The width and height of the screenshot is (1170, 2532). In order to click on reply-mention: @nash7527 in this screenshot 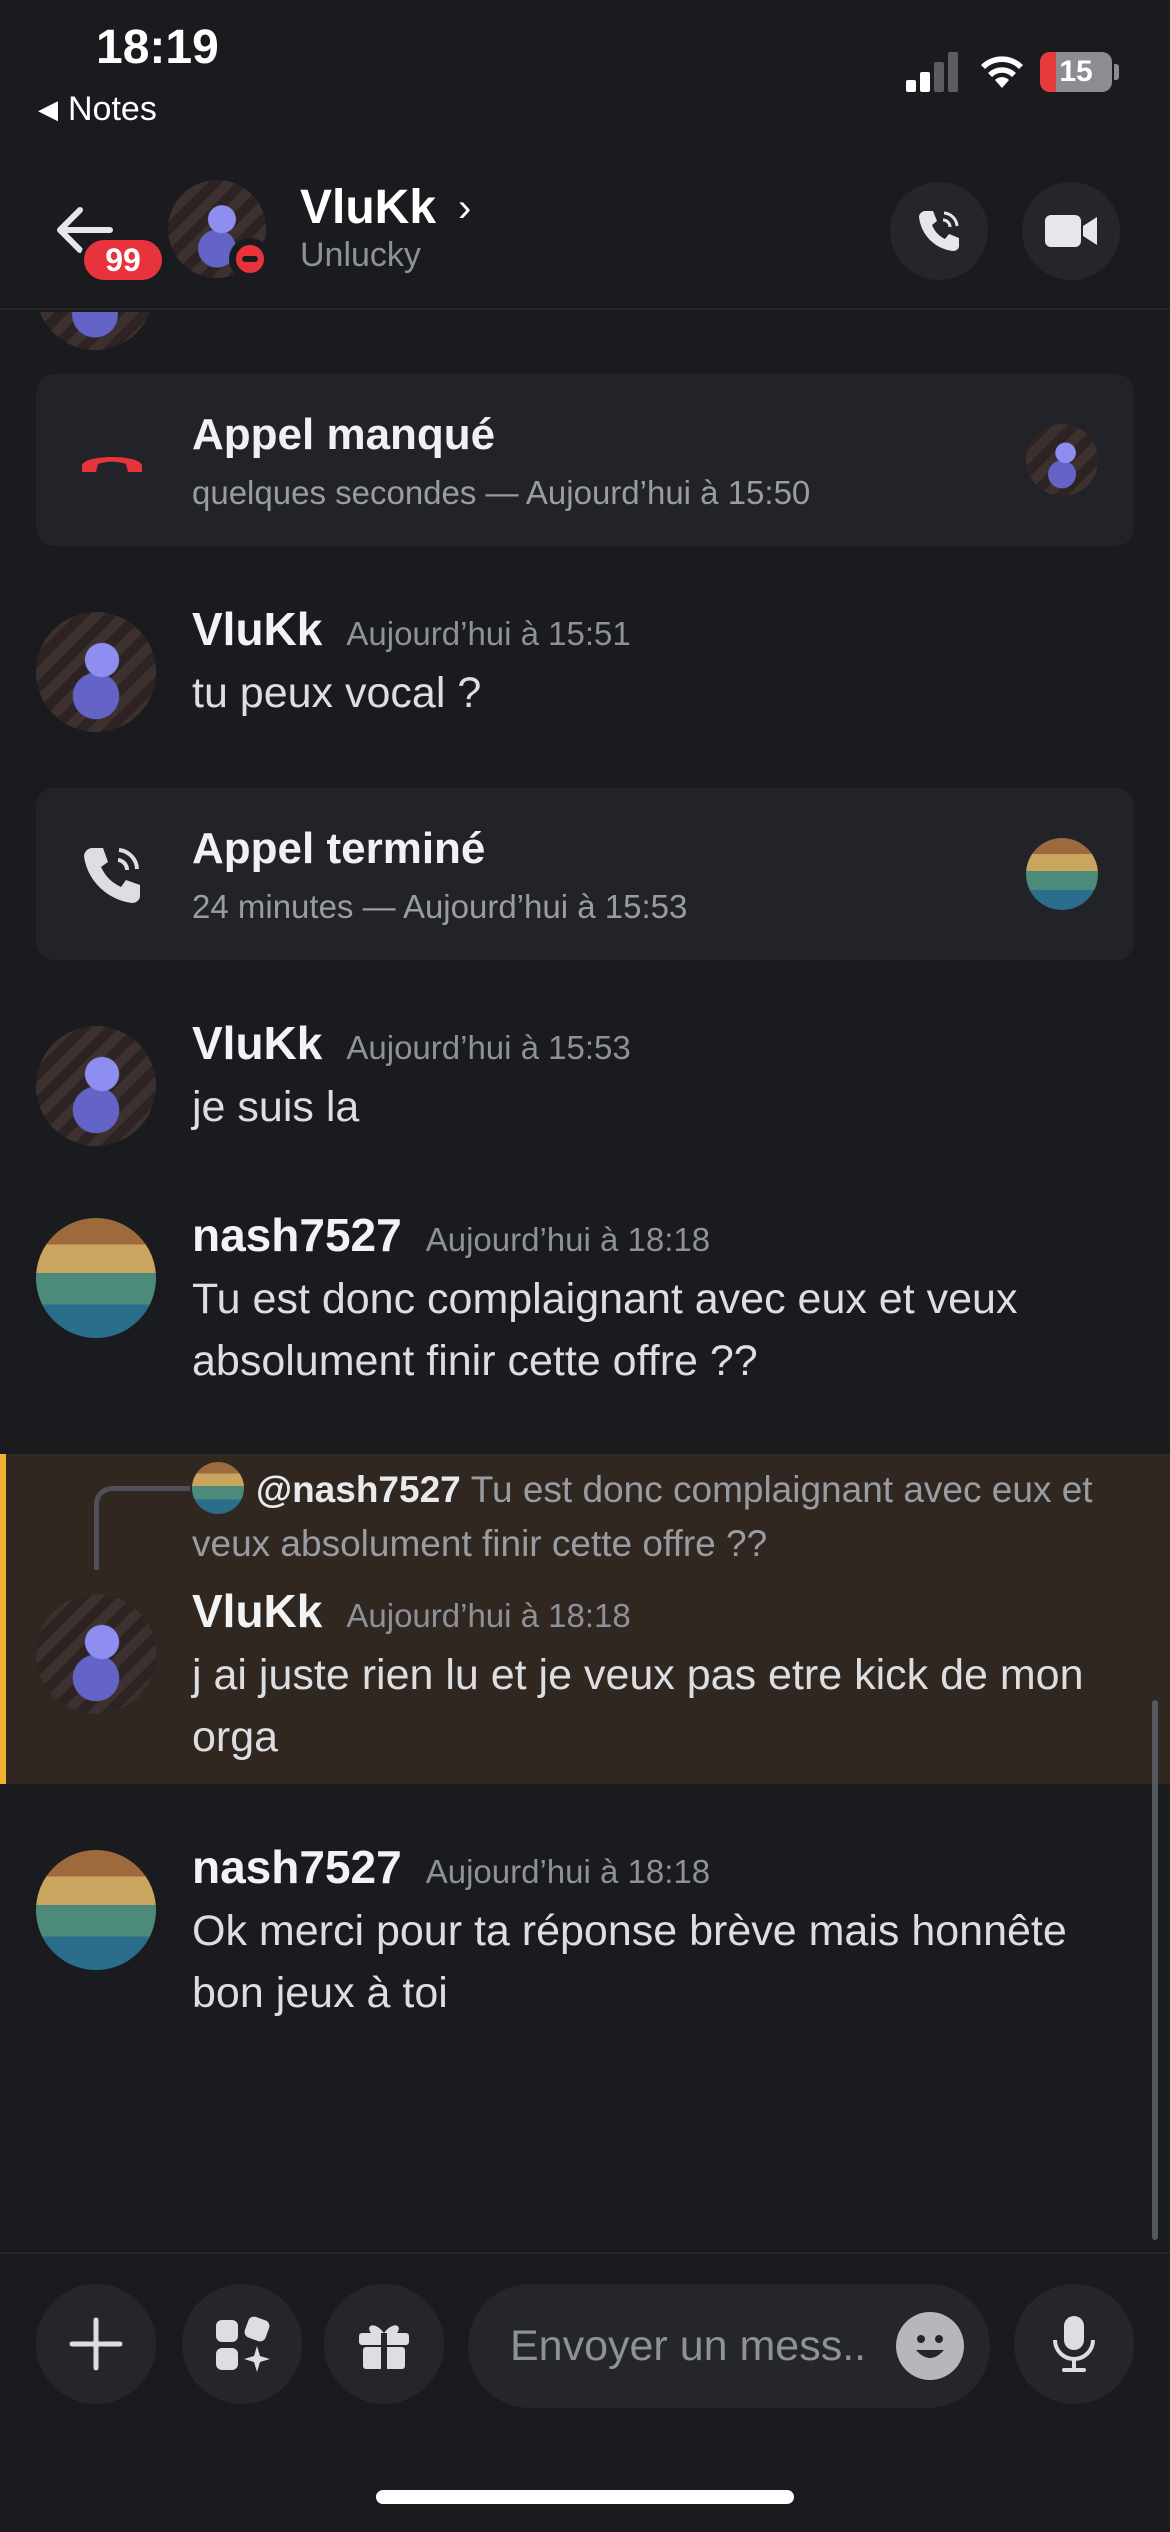, I will do `click(358, 1489)`.